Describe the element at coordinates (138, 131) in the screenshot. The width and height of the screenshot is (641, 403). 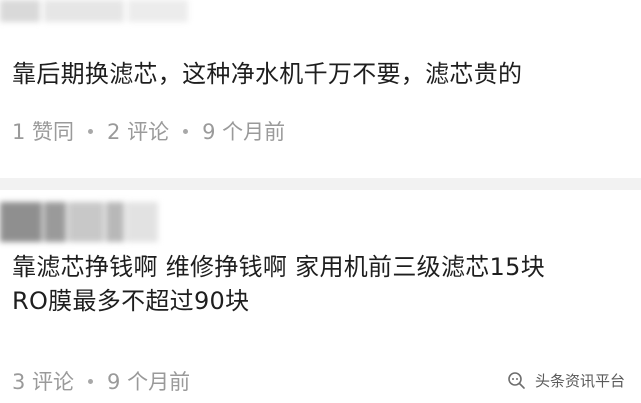
I see `reply-count: 2 评论` at that location.